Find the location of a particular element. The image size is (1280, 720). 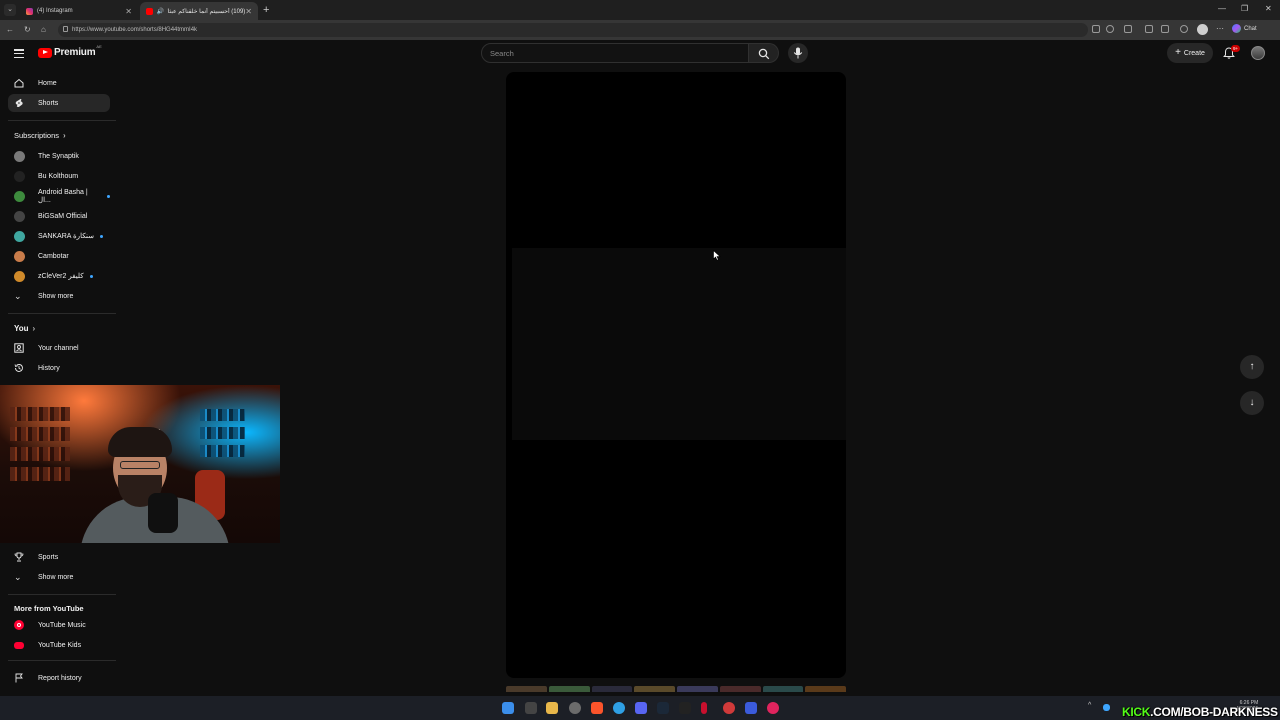

create-label: Create is located at coordinates (1194, 53).